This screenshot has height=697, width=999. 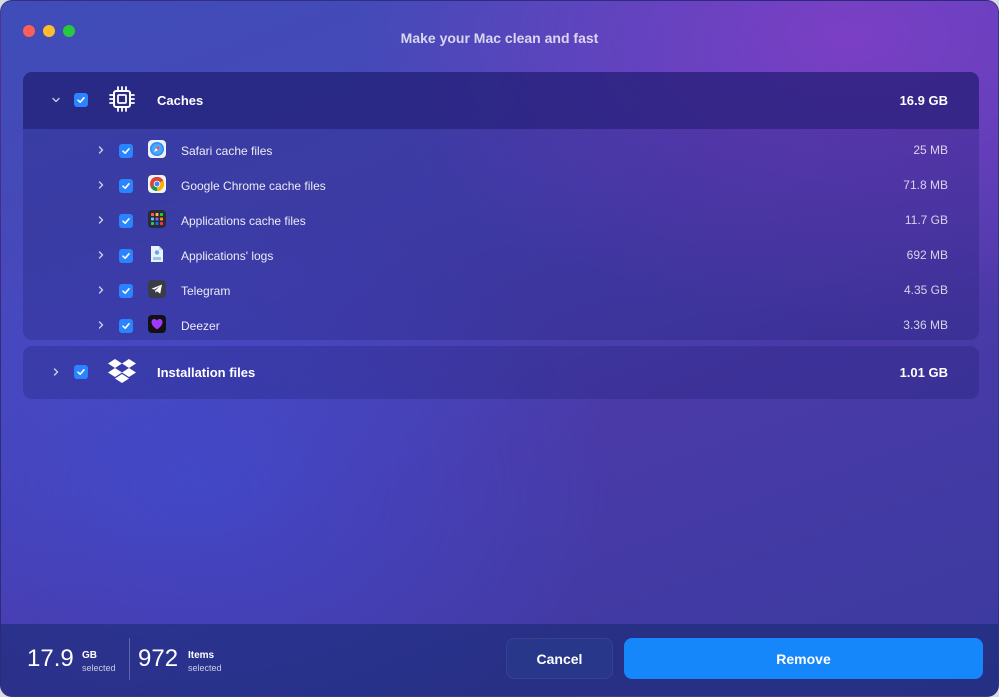 What do you see at coordinates (227, 151) in the screenshot?
I see `item-label: Safari cache files` at bounding box center [227, 151].